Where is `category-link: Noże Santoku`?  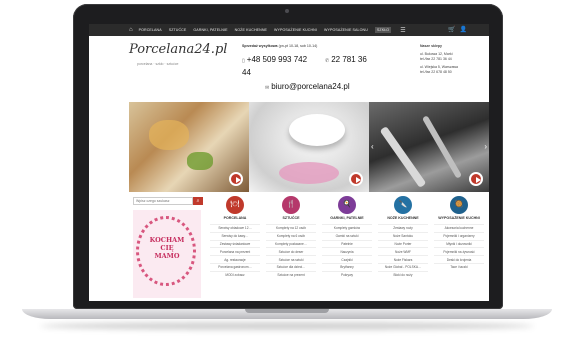 category-link: Noże Santoku is located at coordinates (403, 235).